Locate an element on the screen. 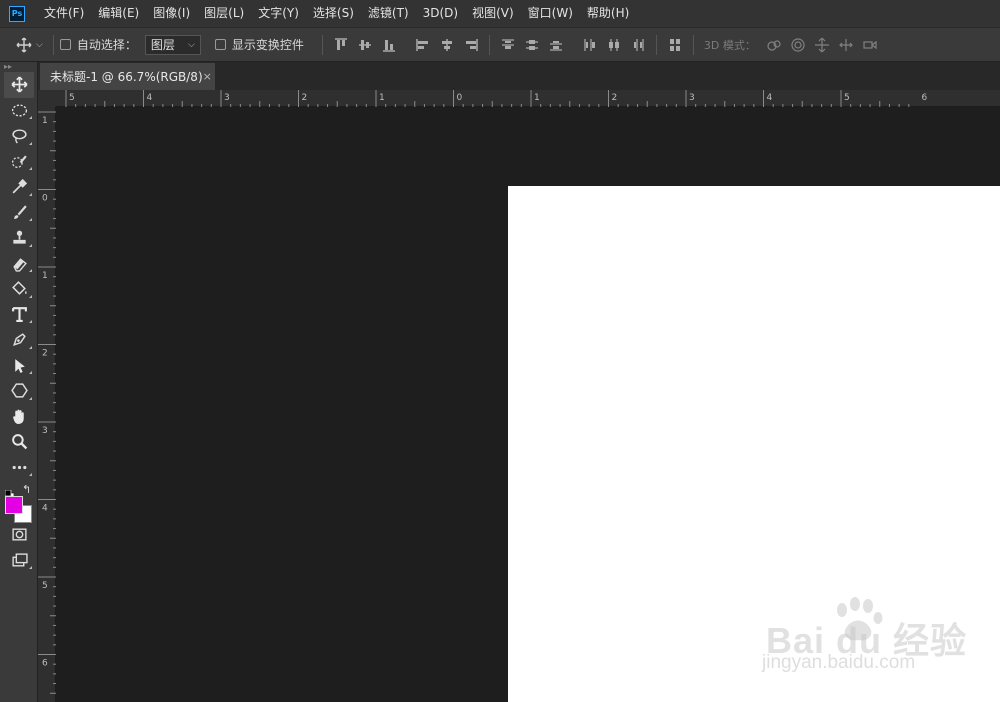  pen-tool-icon is located at coordinates (19, 340).